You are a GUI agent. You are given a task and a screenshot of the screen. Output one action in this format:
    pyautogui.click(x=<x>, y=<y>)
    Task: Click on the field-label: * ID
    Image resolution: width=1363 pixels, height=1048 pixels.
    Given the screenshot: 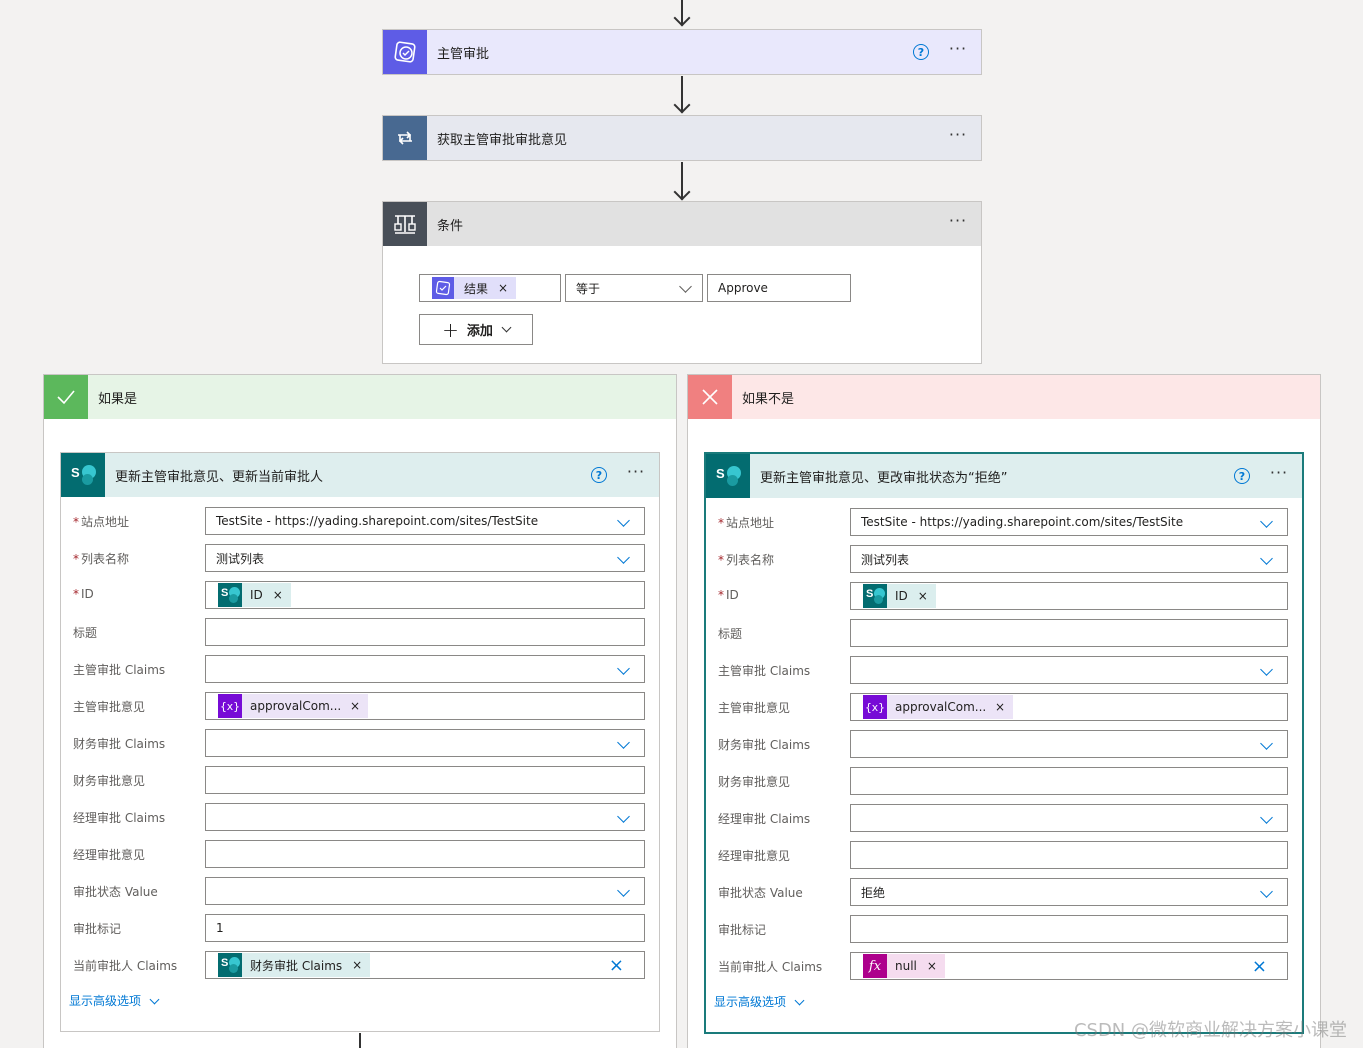 What is the action you would take?
    pyautogui.click(x=728, y=595)
    